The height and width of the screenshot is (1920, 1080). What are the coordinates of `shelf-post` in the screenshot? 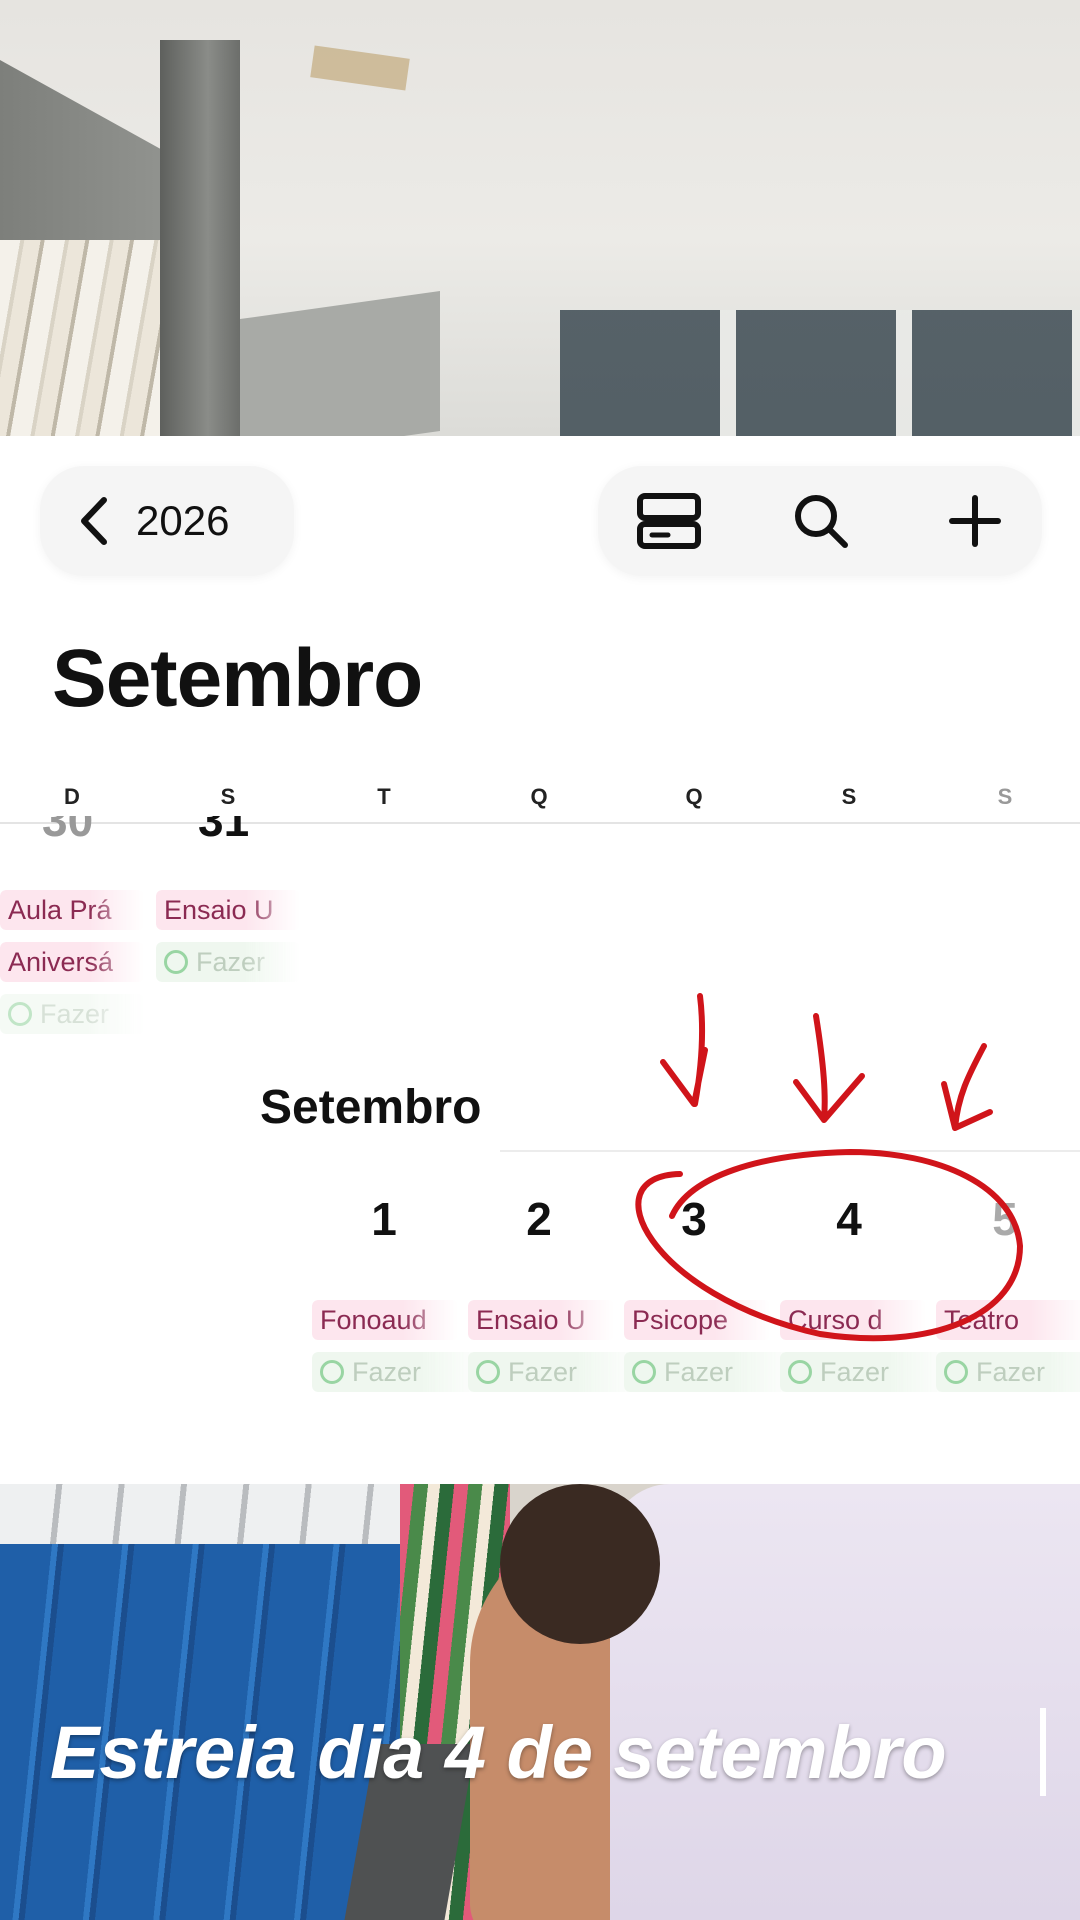 It's located at (200, 238).